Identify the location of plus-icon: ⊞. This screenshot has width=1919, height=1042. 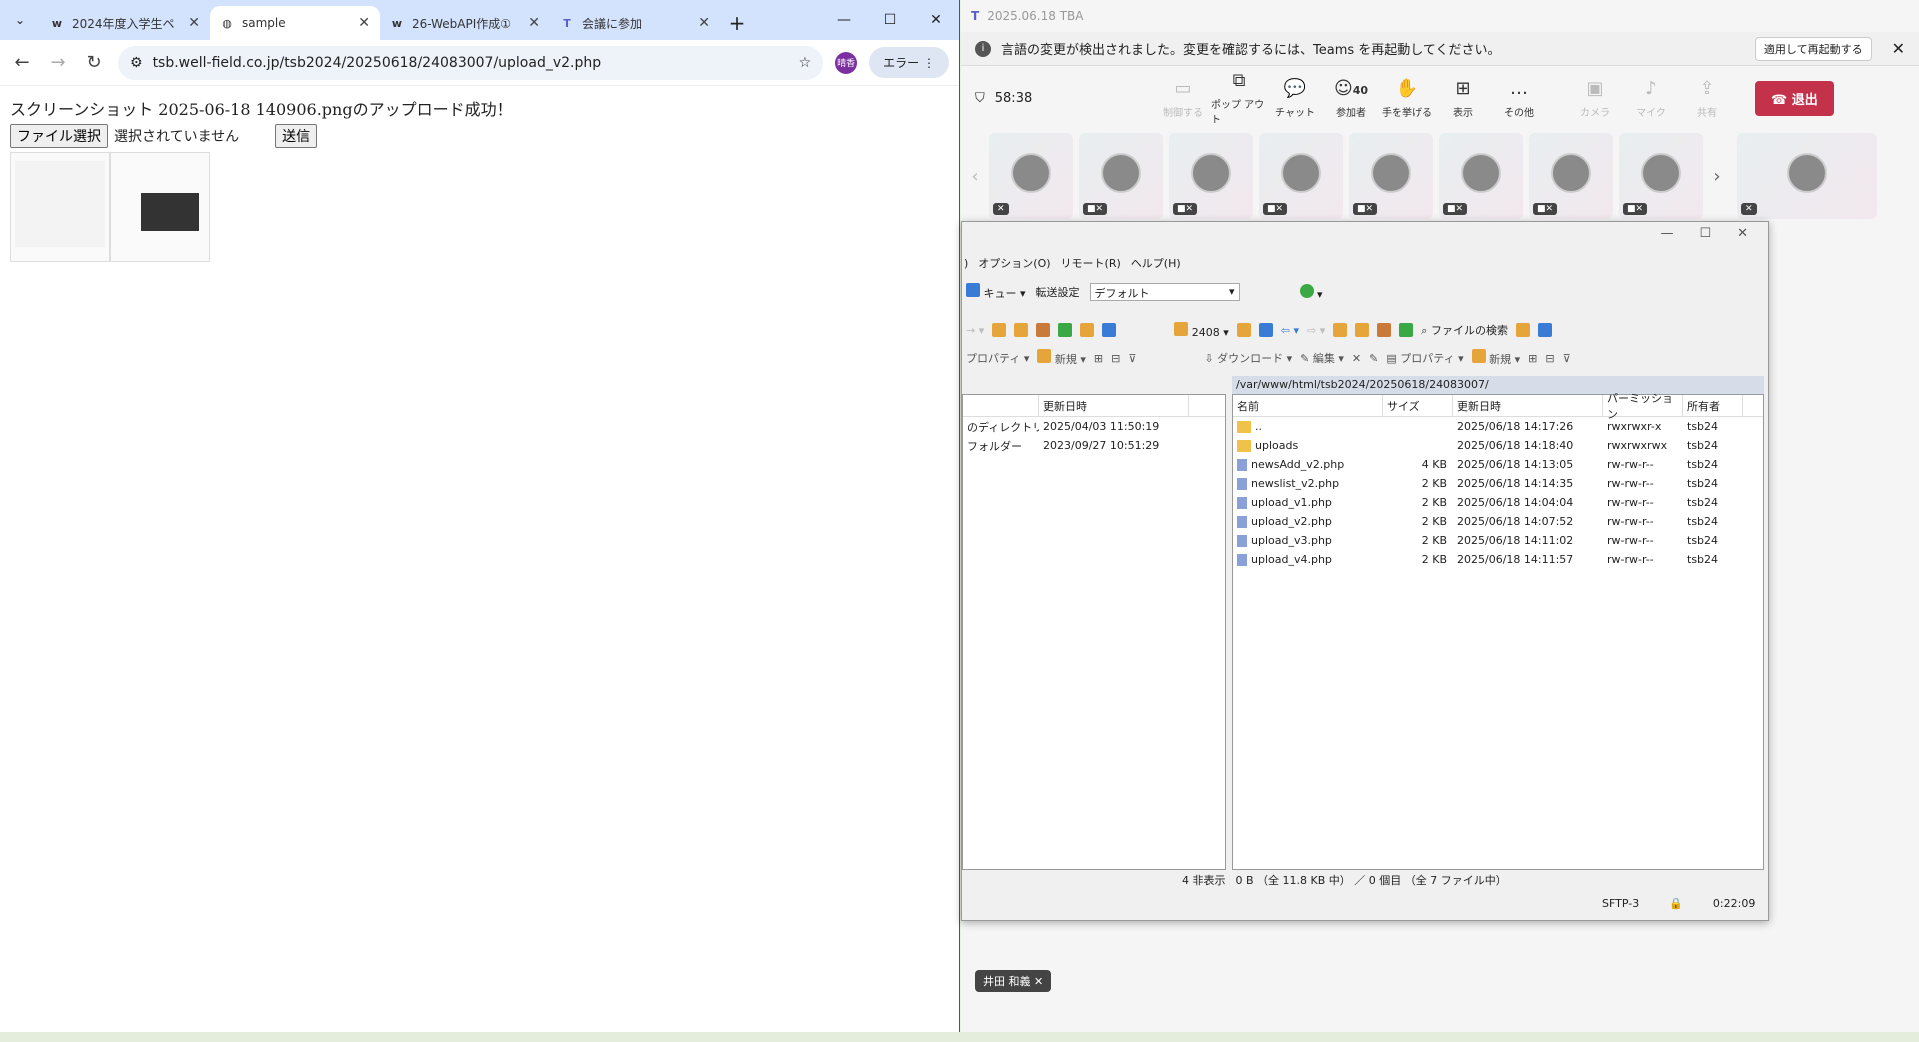
(1098, 358).